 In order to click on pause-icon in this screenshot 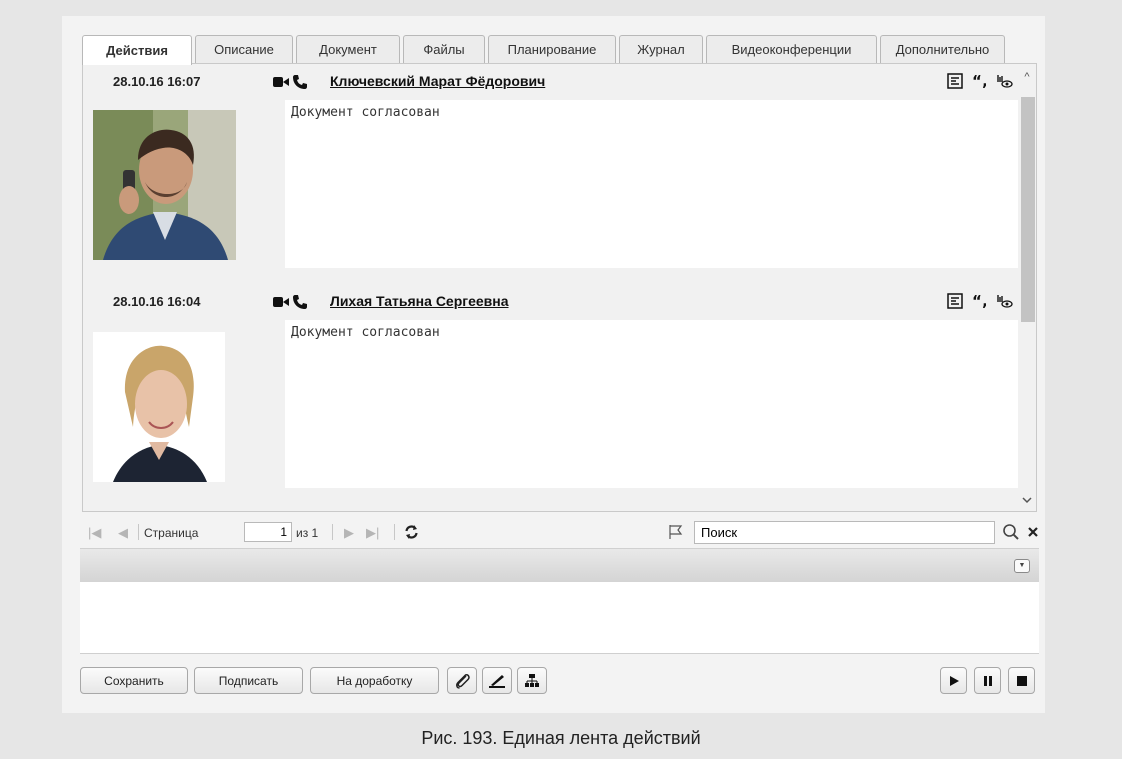, I will do `click(987, 680)`.